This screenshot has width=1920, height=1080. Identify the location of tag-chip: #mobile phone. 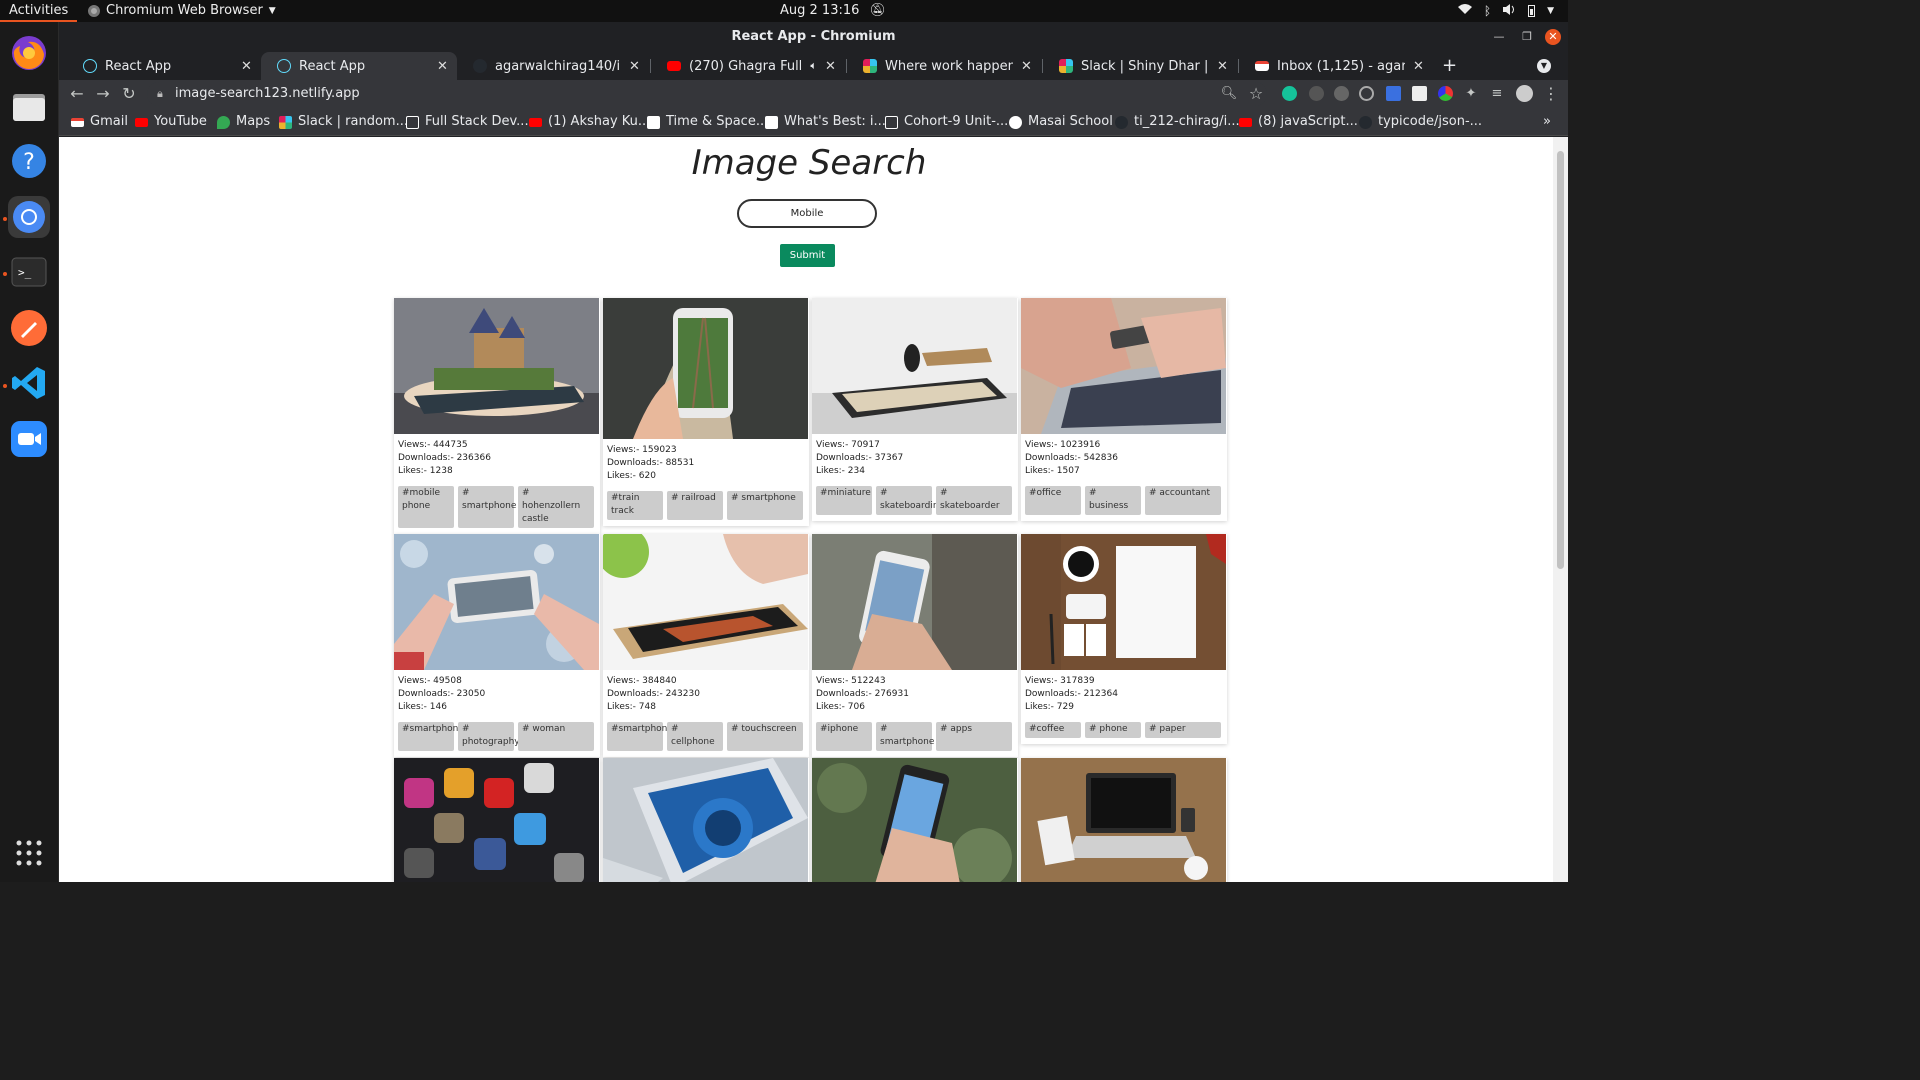
(426, 507).